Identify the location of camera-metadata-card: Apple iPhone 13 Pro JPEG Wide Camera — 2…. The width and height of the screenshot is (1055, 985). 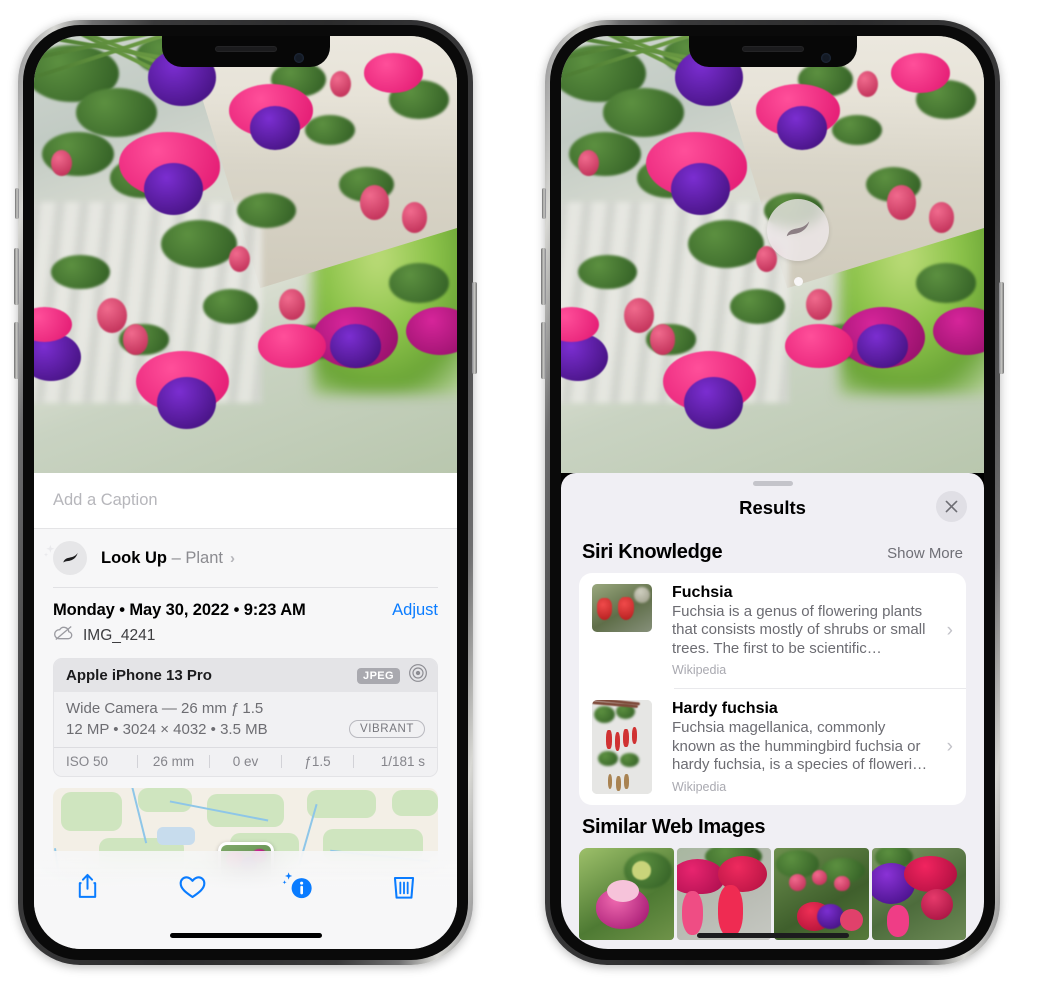
(245, 717).